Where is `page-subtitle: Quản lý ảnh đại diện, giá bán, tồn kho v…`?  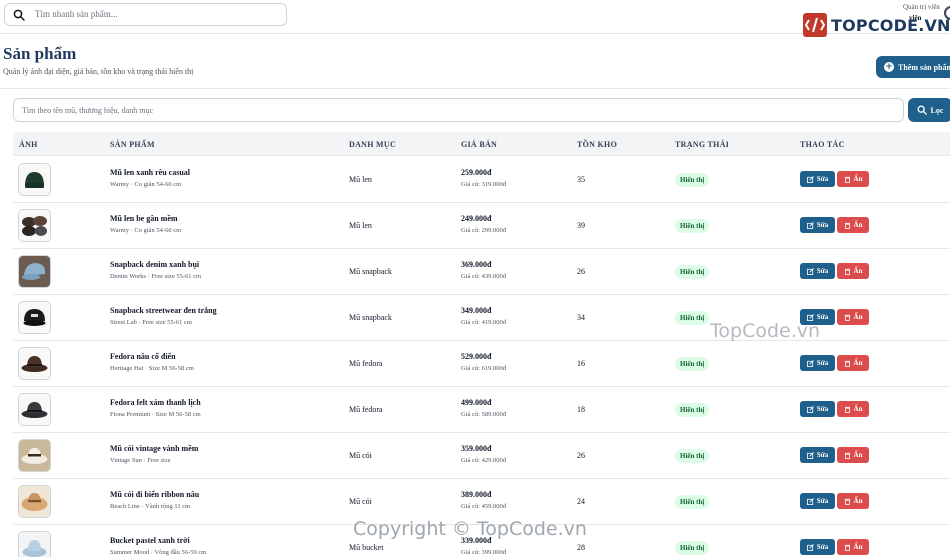
page-subtitle: Quản lý ảnh đại diện, giá bán, tồn kho v… is located at coordinates (98, 71).